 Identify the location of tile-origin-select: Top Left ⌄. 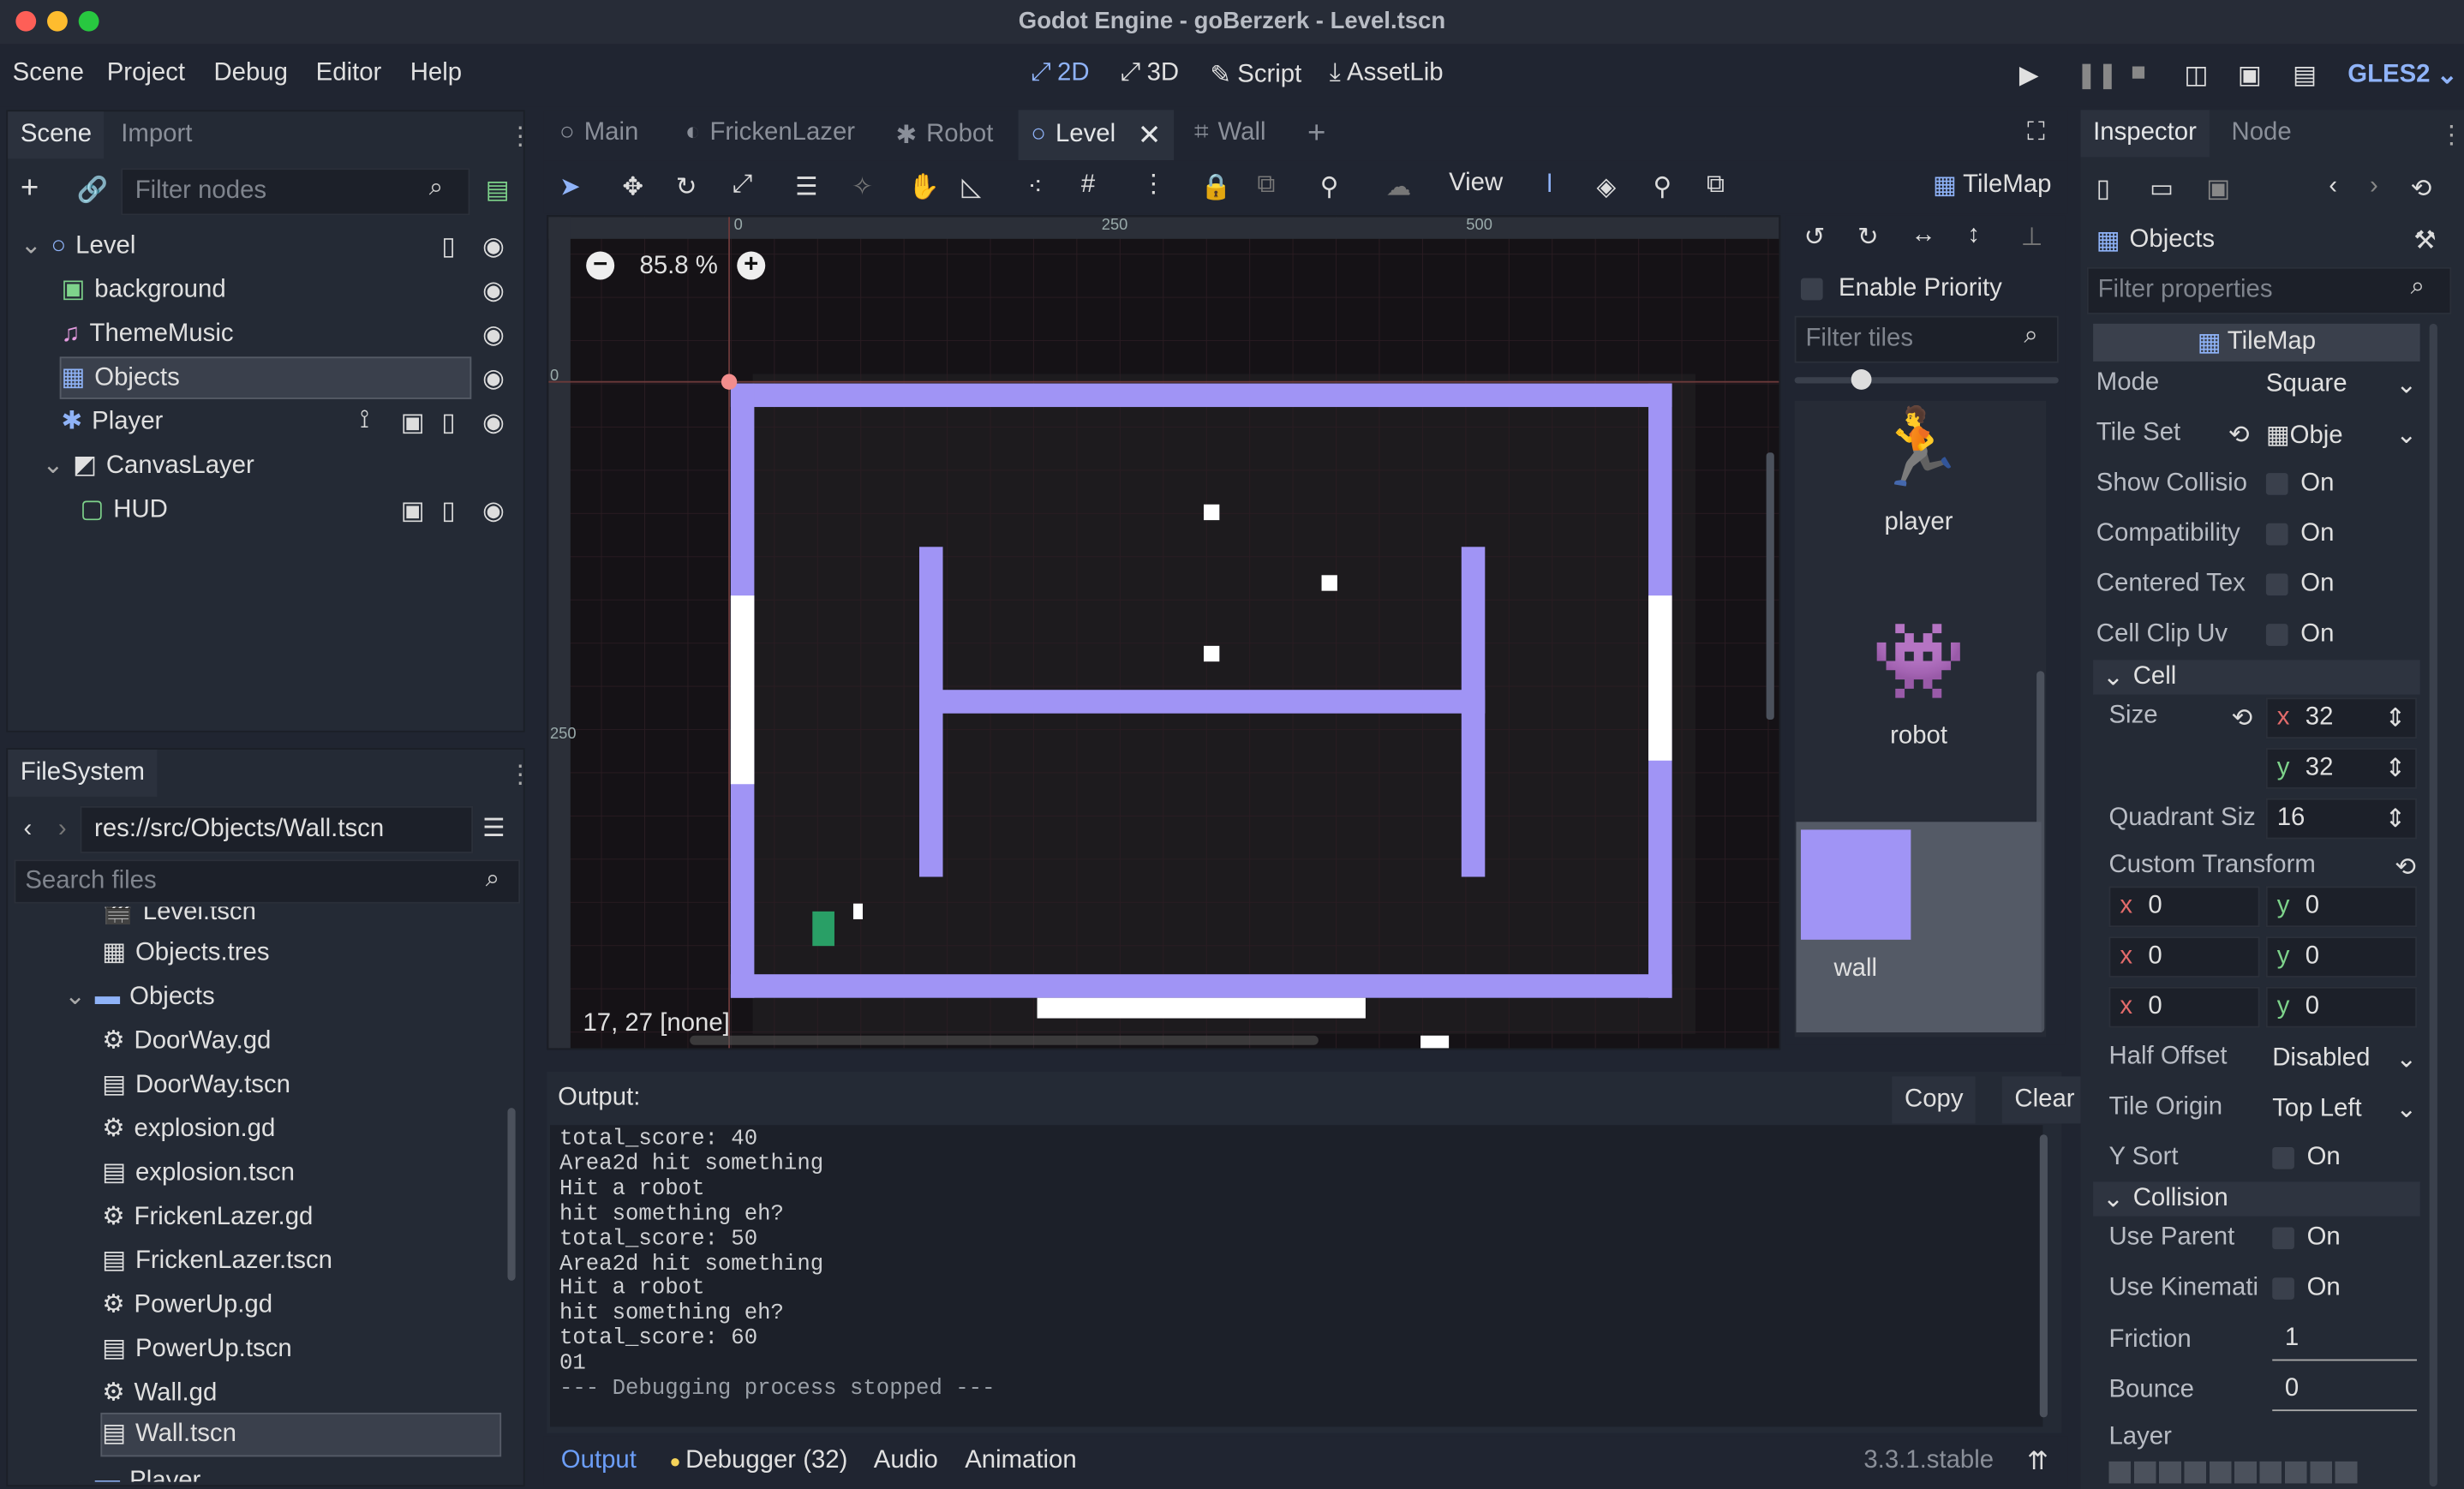
(2344, 1110).